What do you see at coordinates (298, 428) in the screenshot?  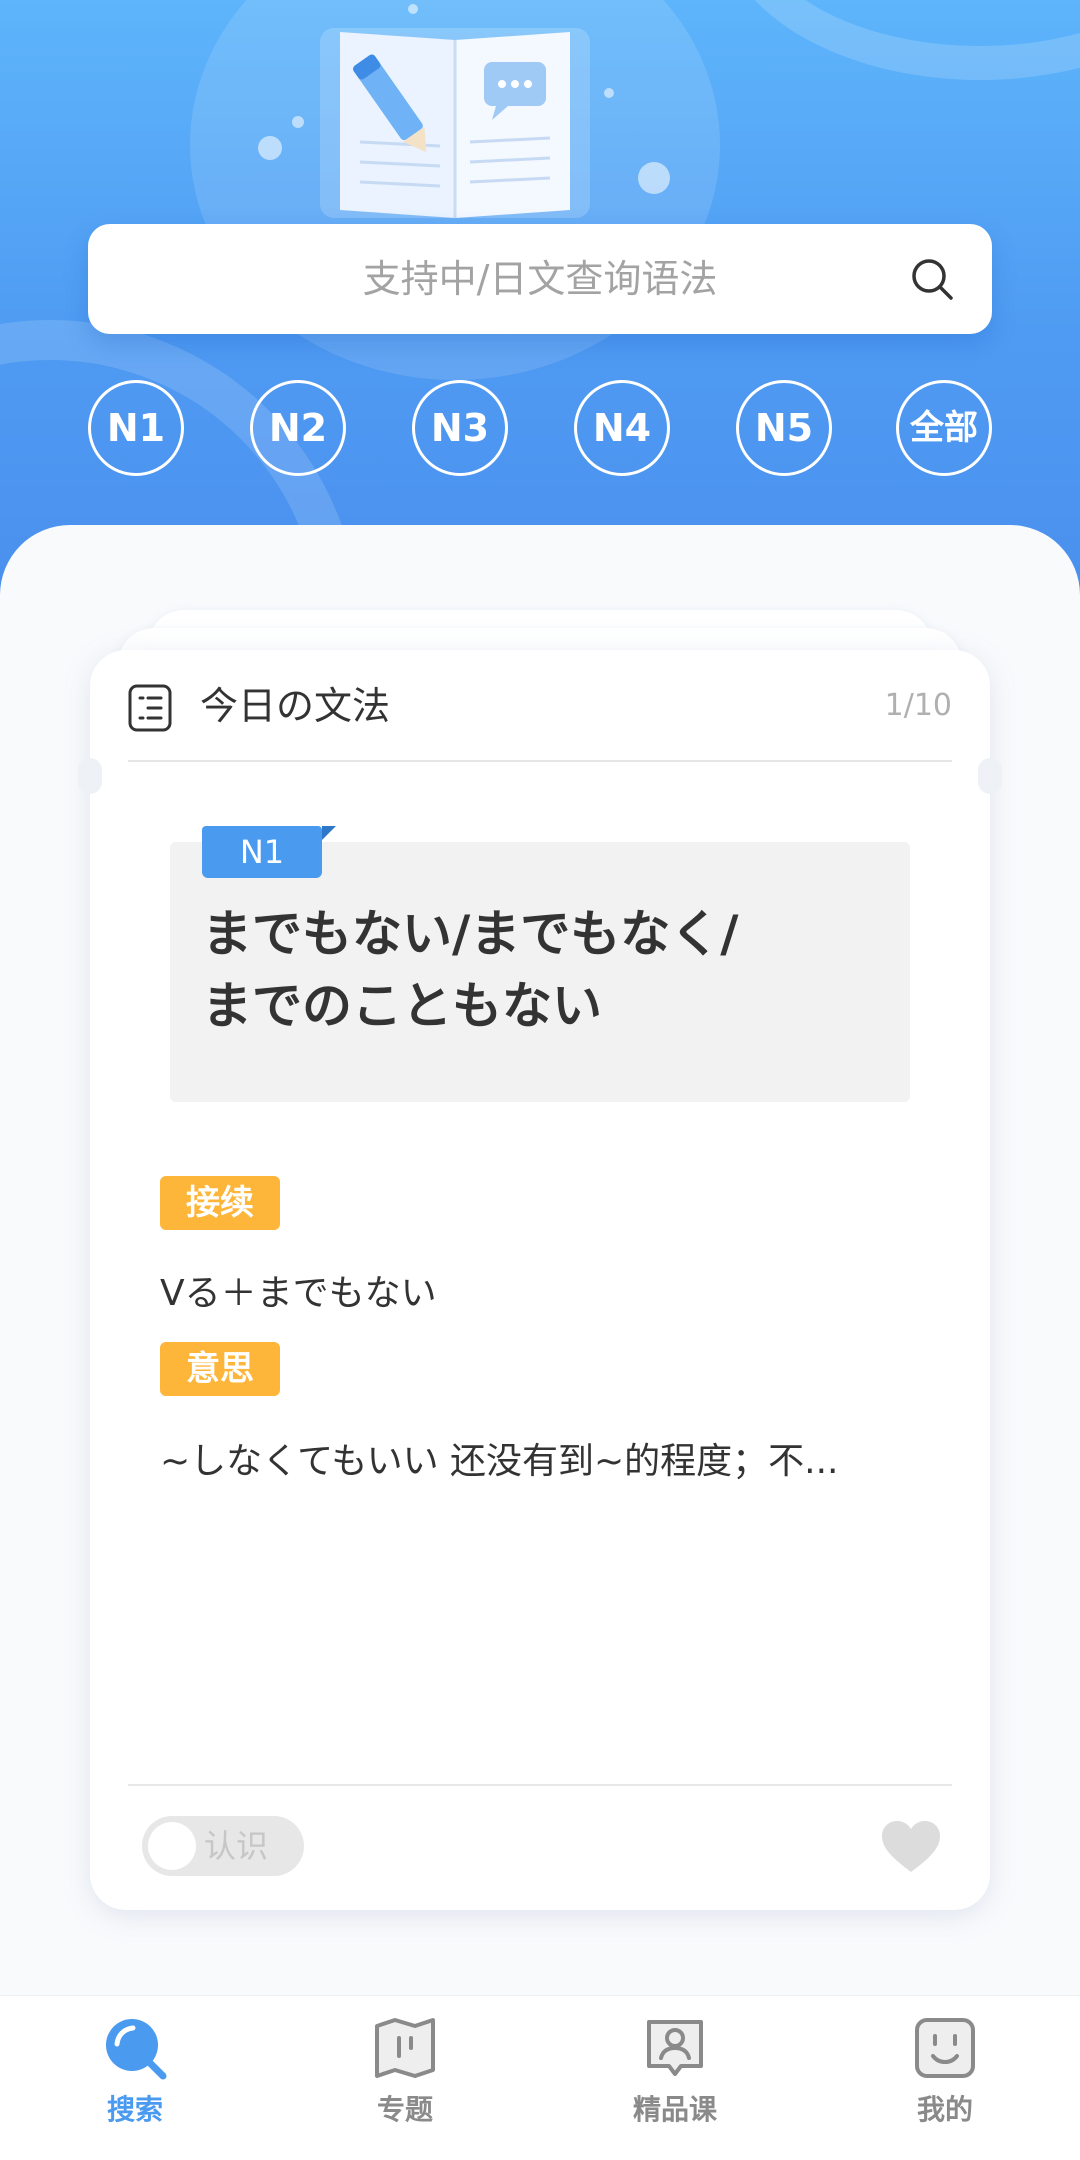 I see `level-button-n2: N2` at bounding box center [298, 428].